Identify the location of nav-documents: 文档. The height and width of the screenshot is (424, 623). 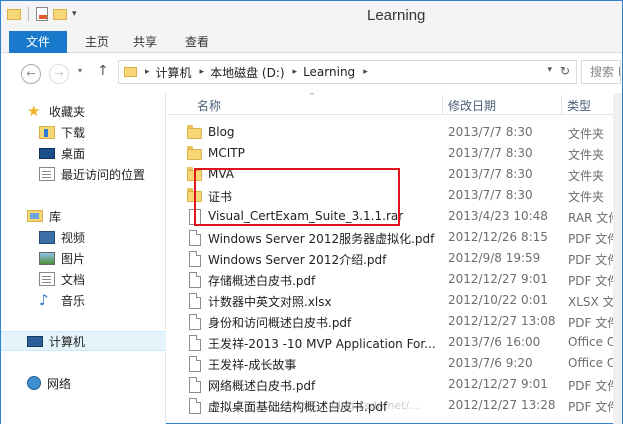
(83, 279).